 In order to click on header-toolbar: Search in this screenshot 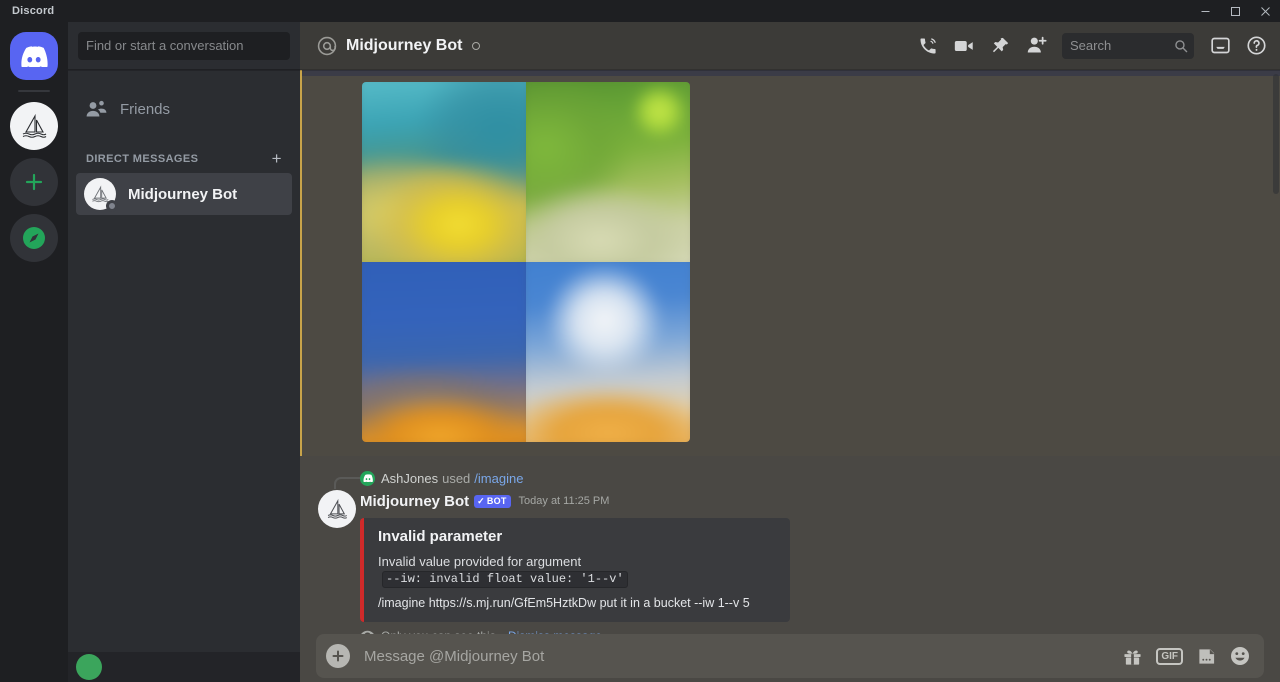, I will do `click(1092, 46)`.